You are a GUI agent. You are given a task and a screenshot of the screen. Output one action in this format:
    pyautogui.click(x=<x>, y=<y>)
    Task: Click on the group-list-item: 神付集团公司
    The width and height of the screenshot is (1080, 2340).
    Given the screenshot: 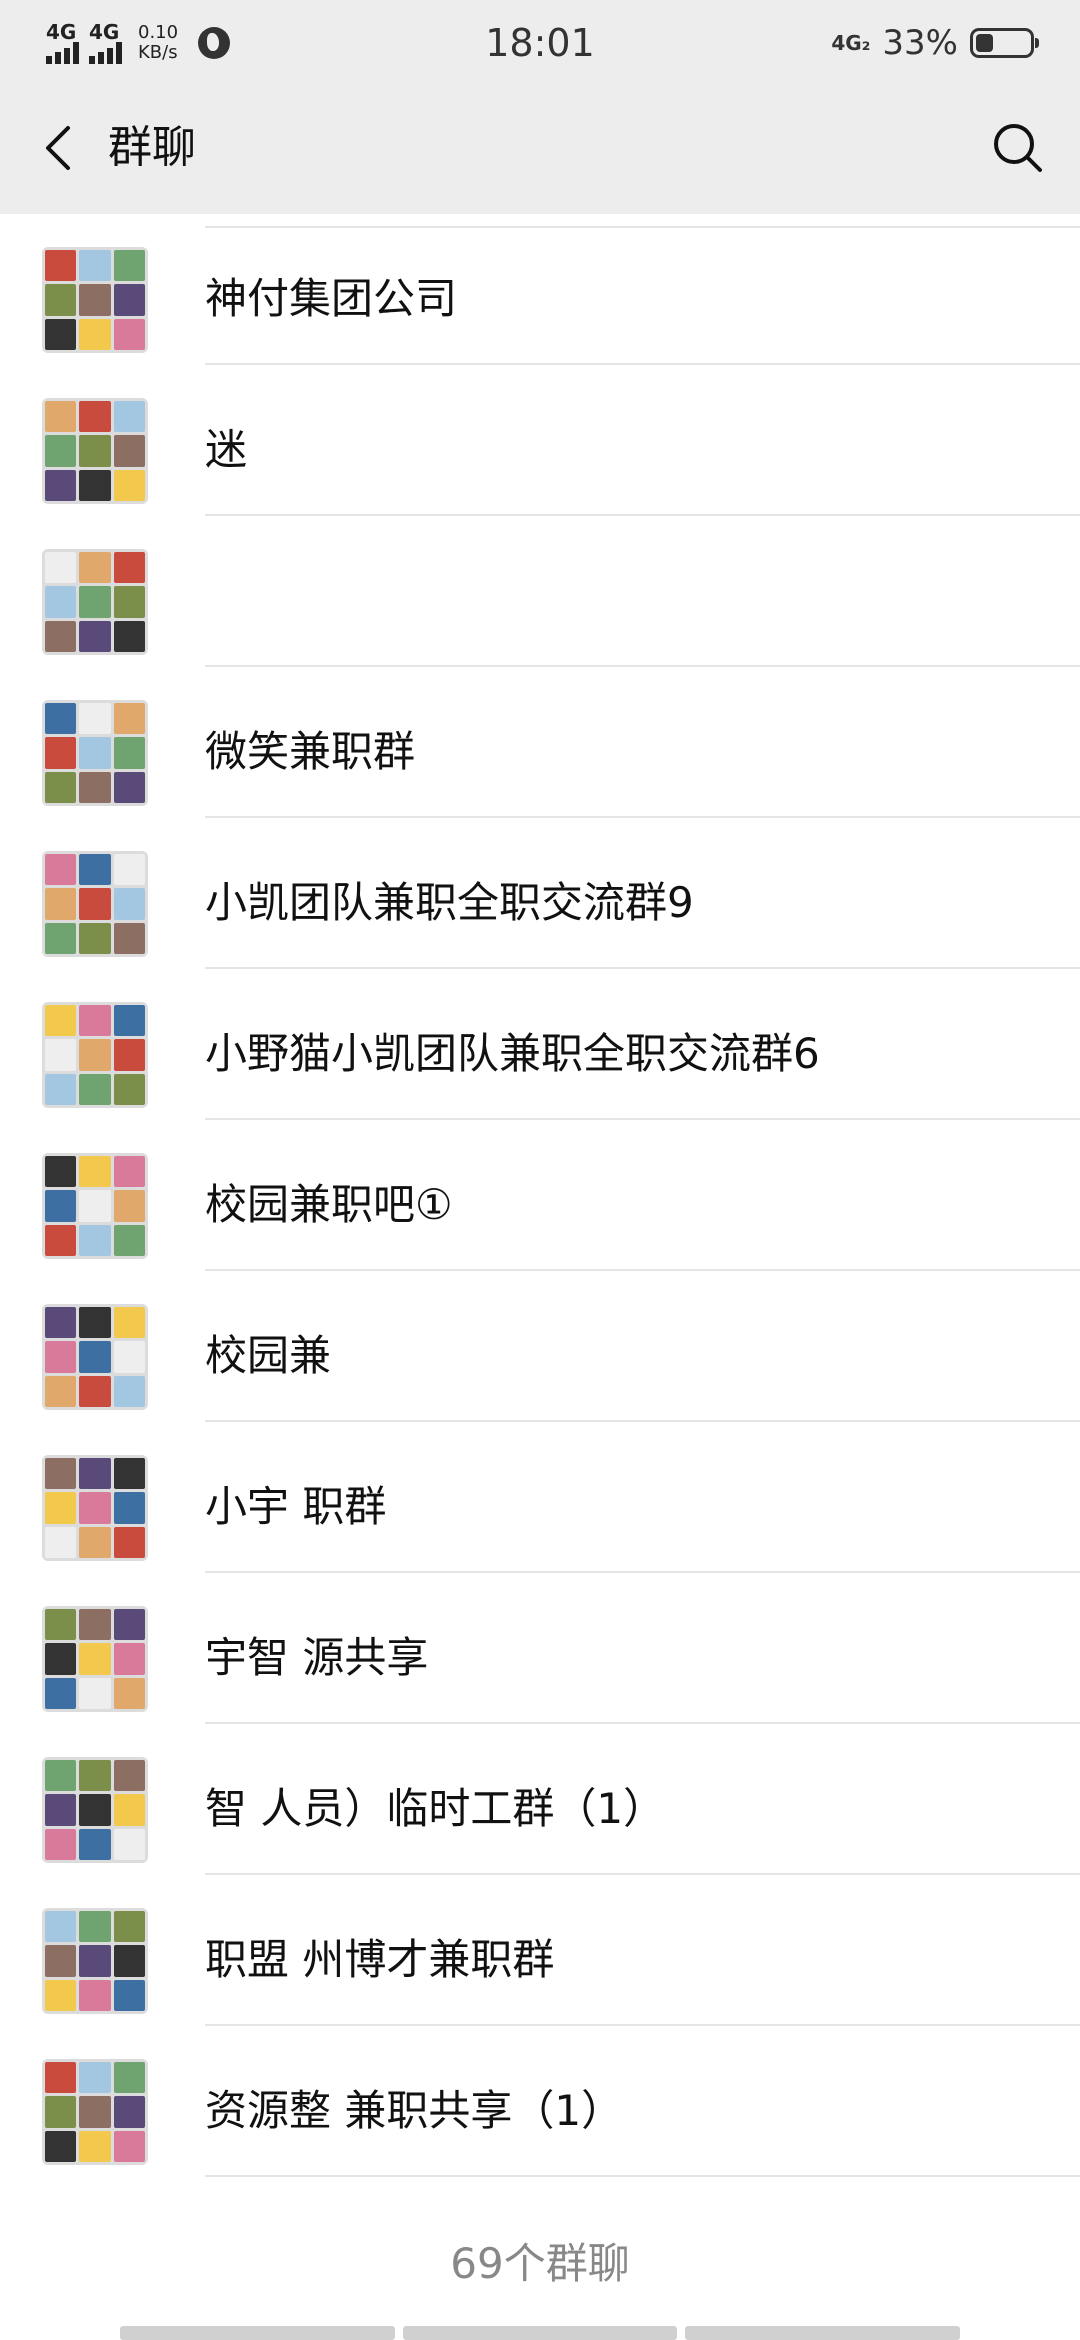 What is the action you would take?
    pyautogui.click(x=540, y=289)
    